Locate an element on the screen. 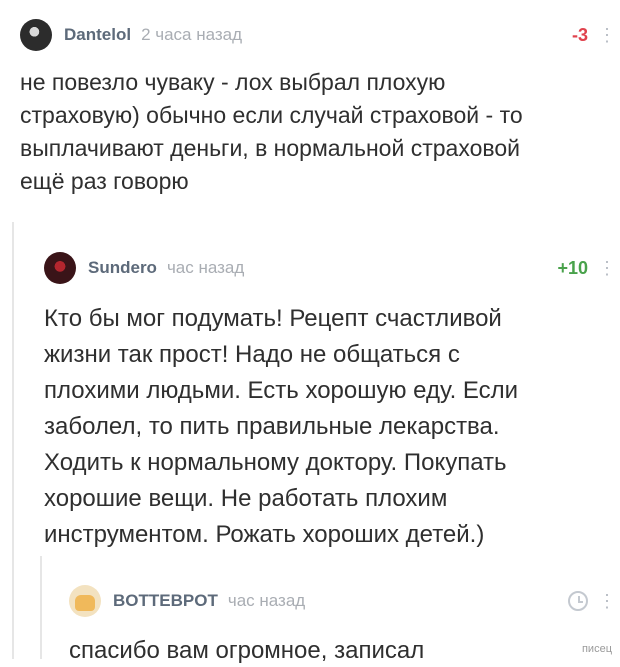 This screenshot has width=620, height=667. comment-rating: -3 is located at coordinates (579, 34).